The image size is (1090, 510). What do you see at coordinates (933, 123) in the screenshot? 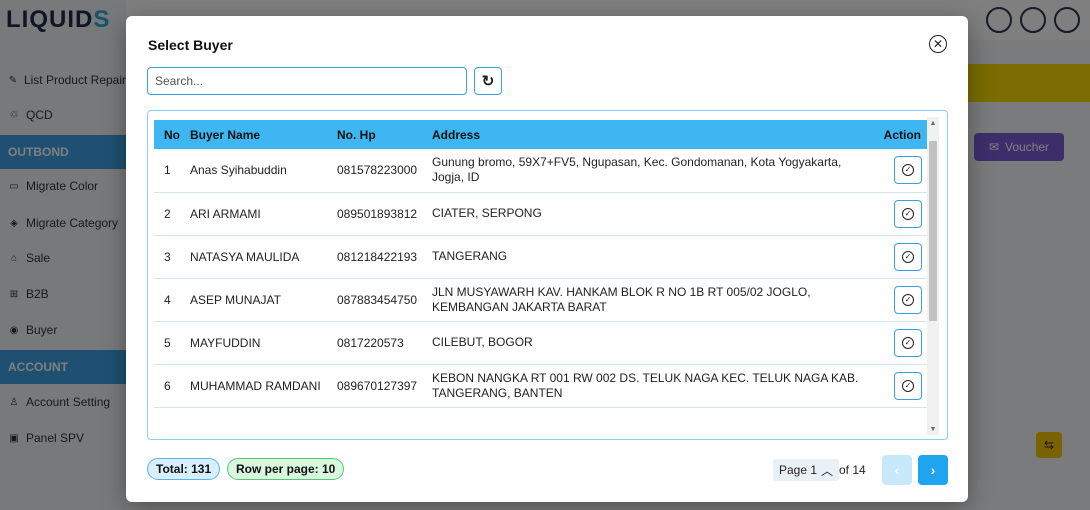
I see `scroll-up-icon: ▲` at bounding box center [933, 123].